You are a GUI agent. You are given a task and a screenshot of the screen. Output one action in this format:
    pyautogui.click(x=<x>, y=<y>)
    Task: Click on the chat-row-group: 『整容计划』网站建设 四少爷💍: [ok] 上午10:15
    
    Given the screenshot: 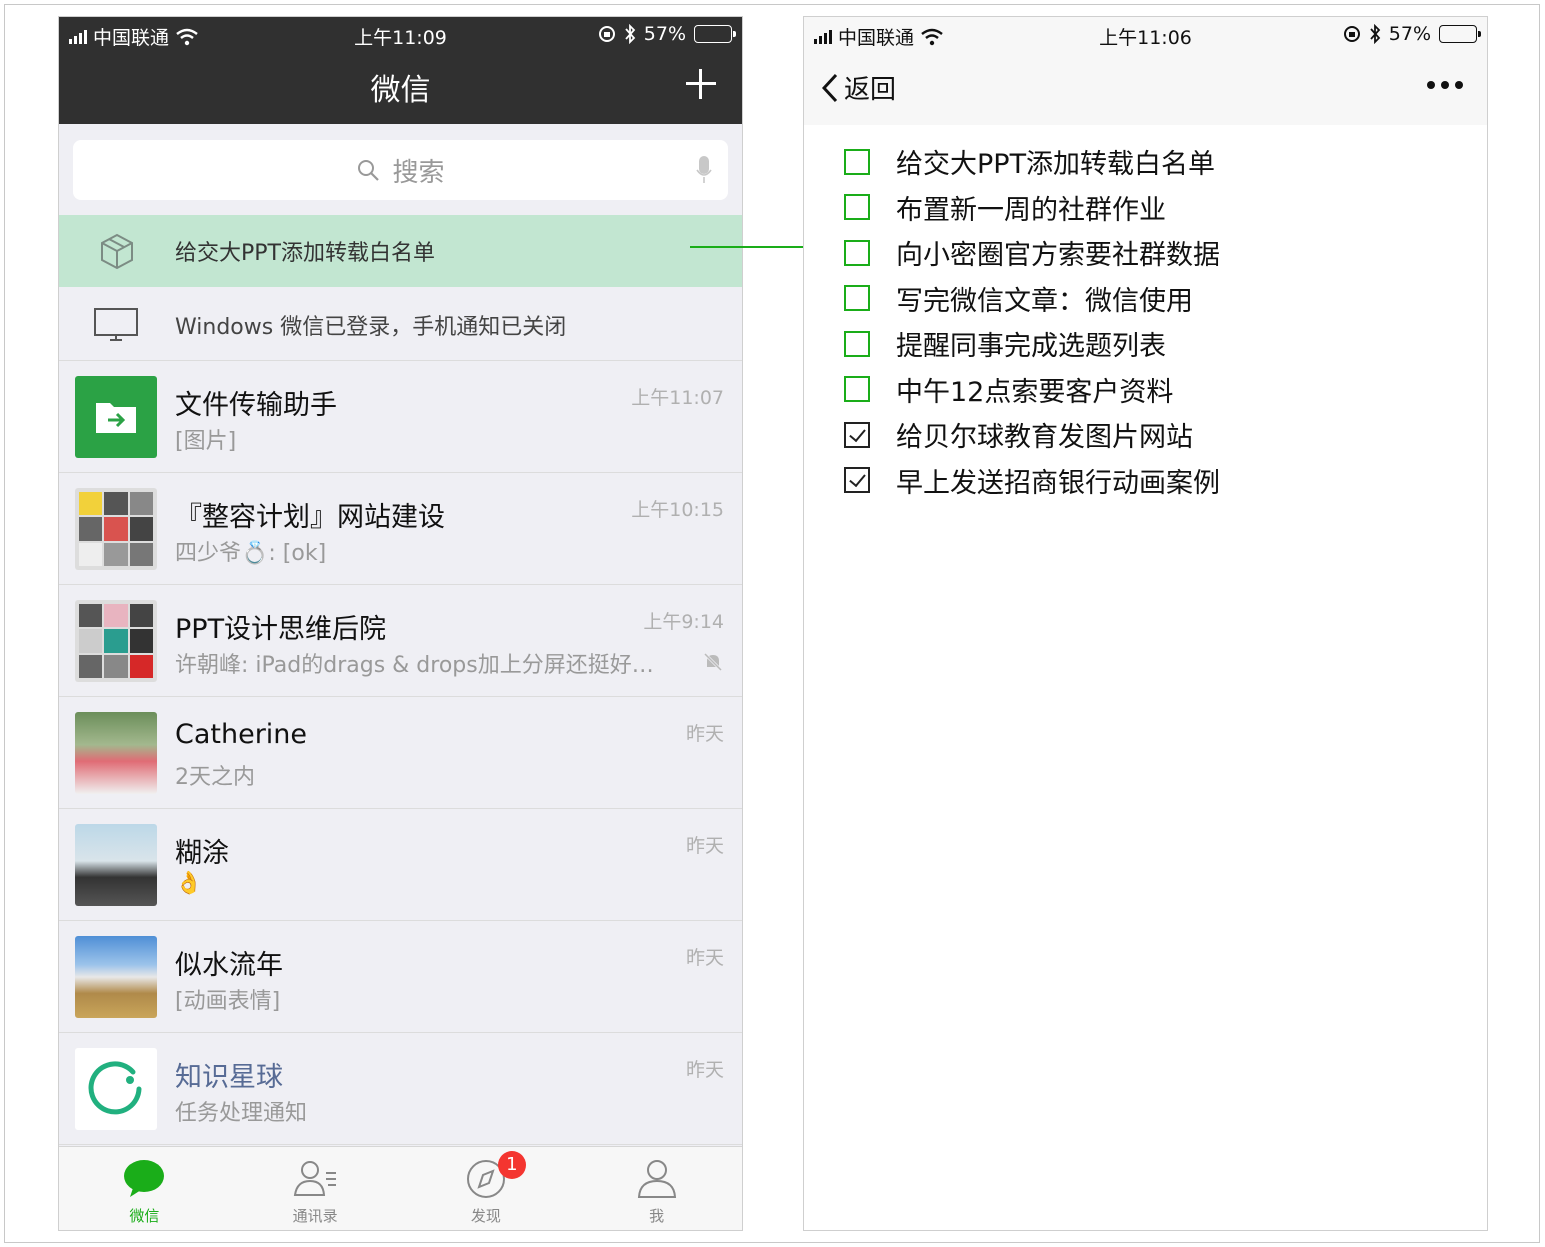 What is the action you would take?
    pyautogui.click(x=400, y=529)
    